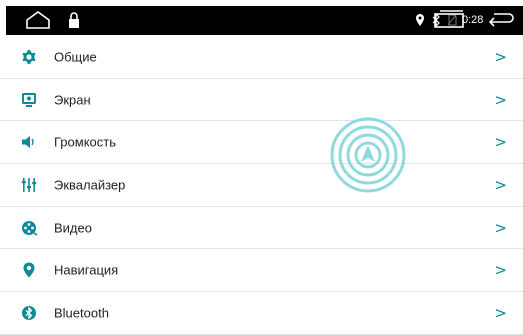 The width and height of the screenshot is (523, 335). Describe the element at coordinates (500, 20) in the screenshot. I see `back-icon` at that location.